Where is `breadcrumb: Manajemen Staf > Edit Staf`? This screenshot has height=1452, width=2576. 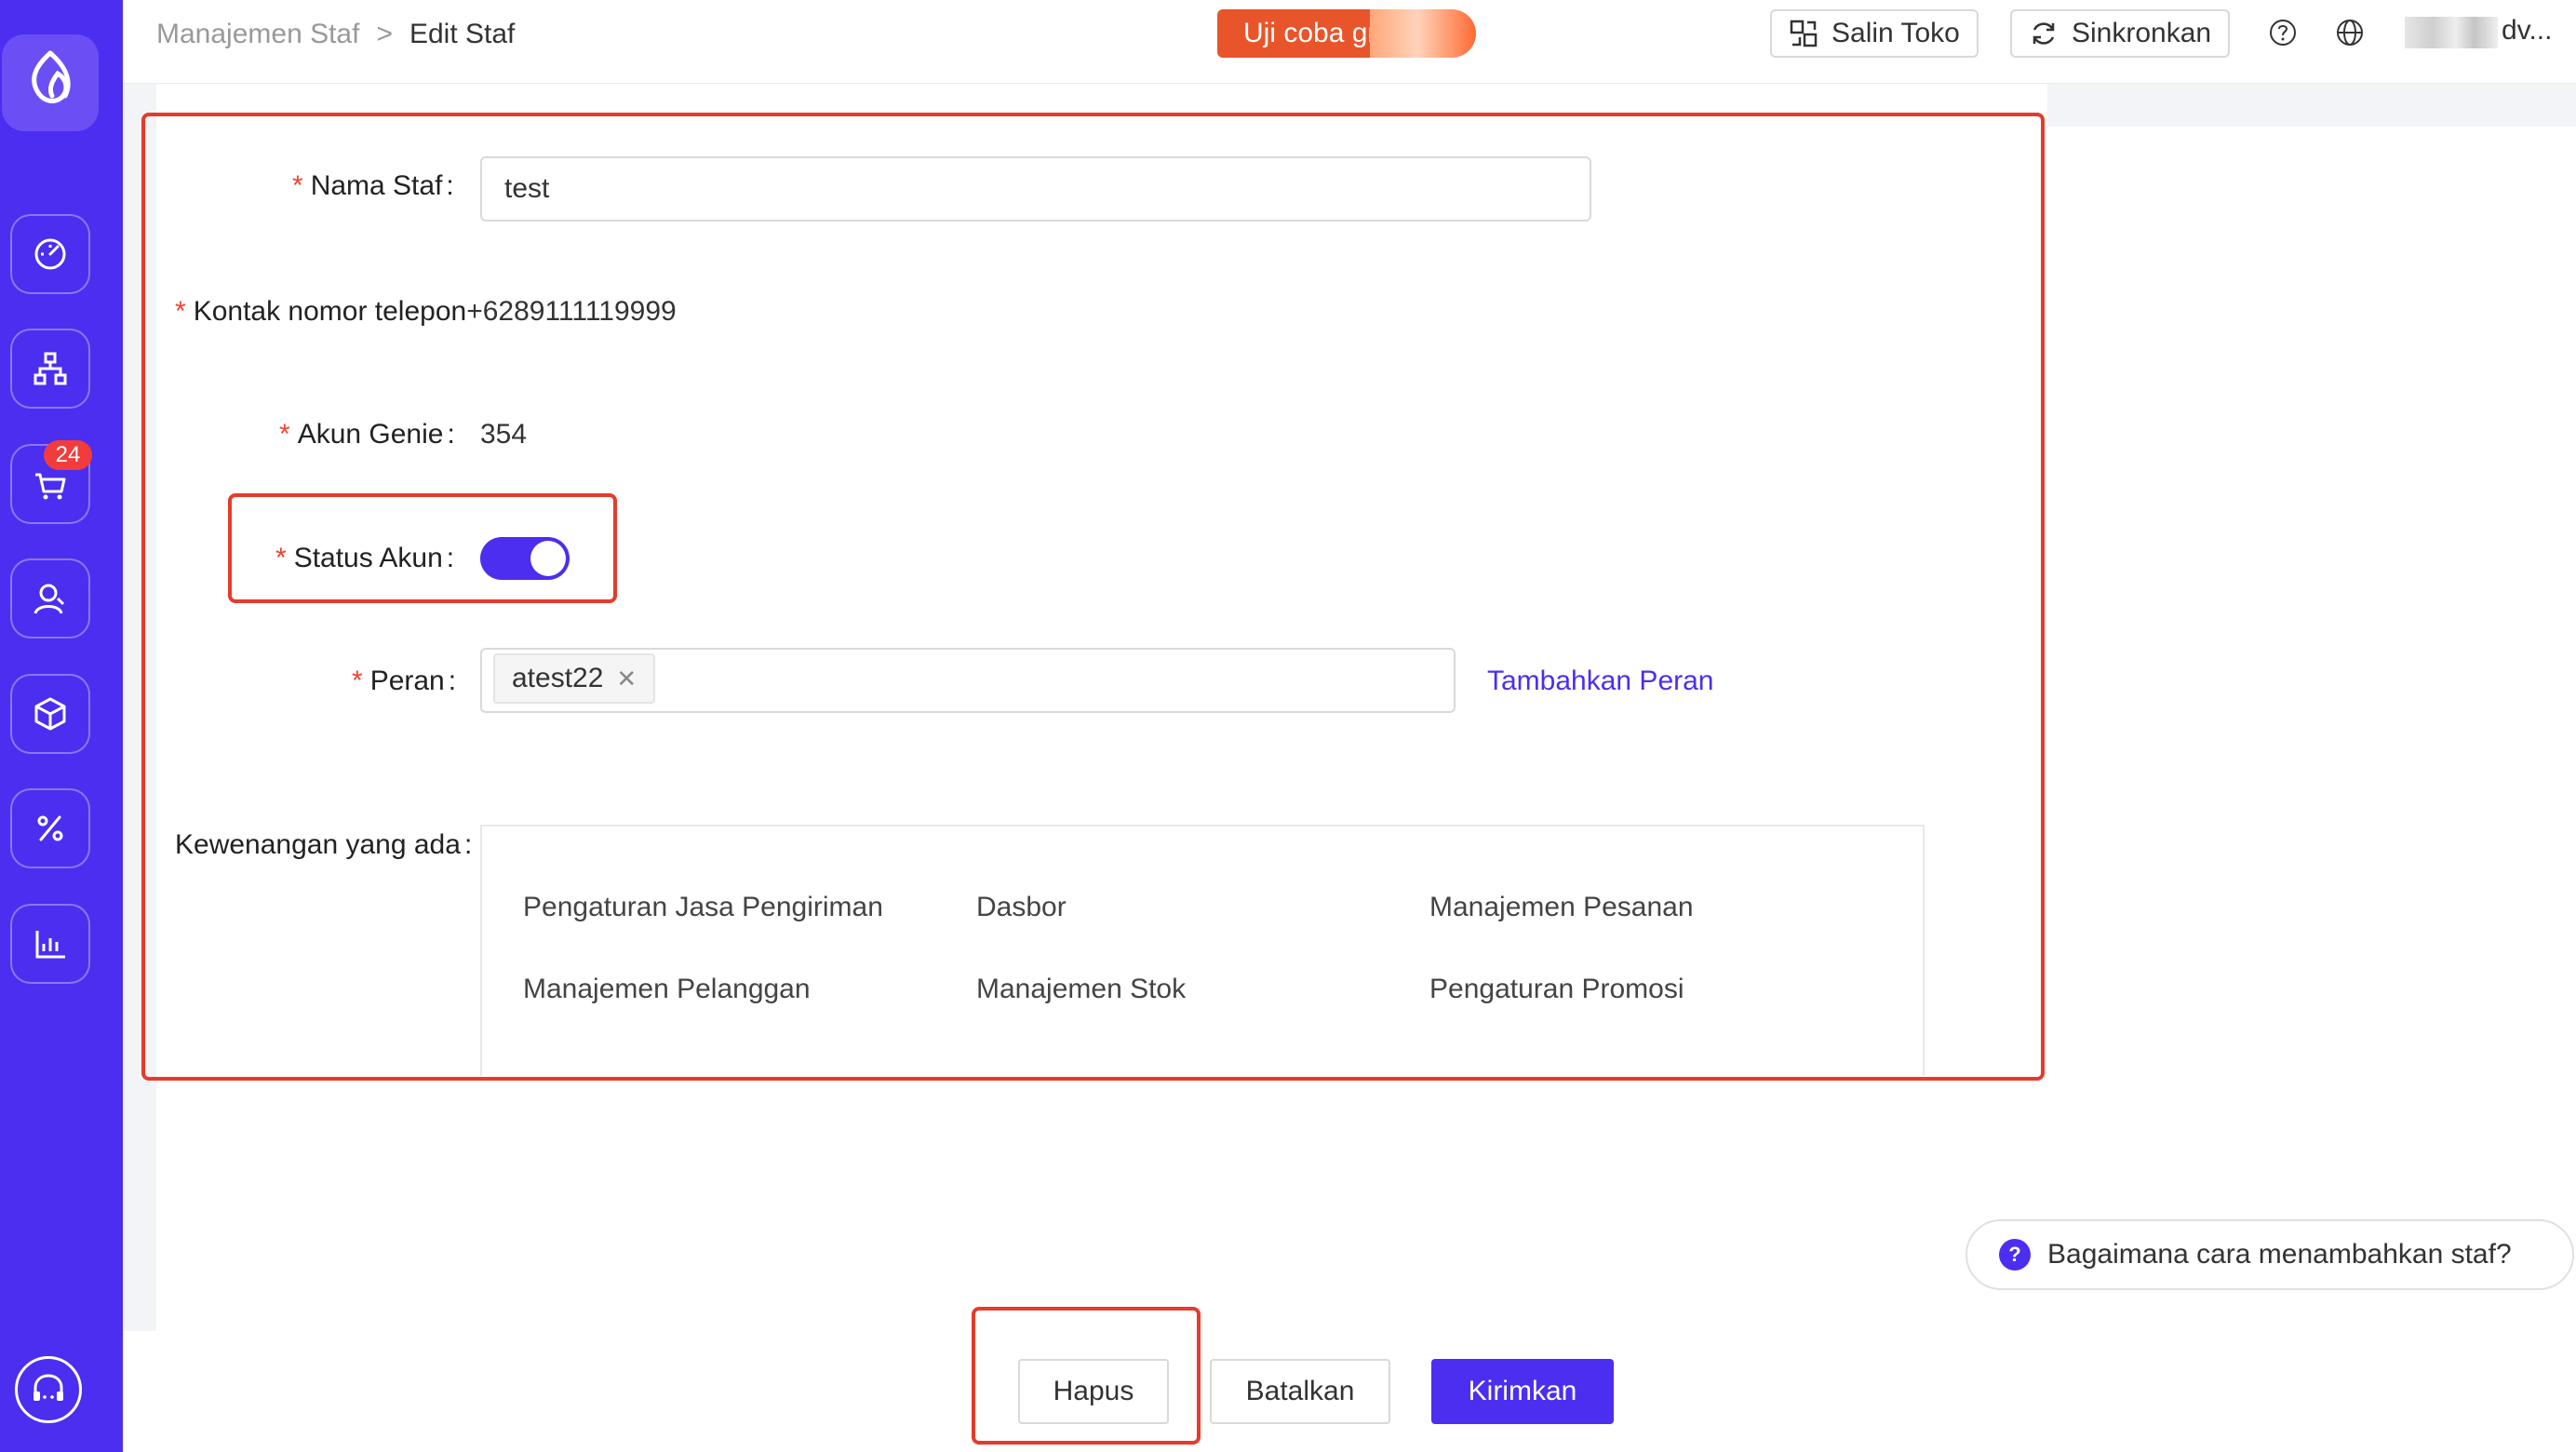 breadcrumb: Manajemen Staf > Edit Staf is located at coordinates (335, 34).